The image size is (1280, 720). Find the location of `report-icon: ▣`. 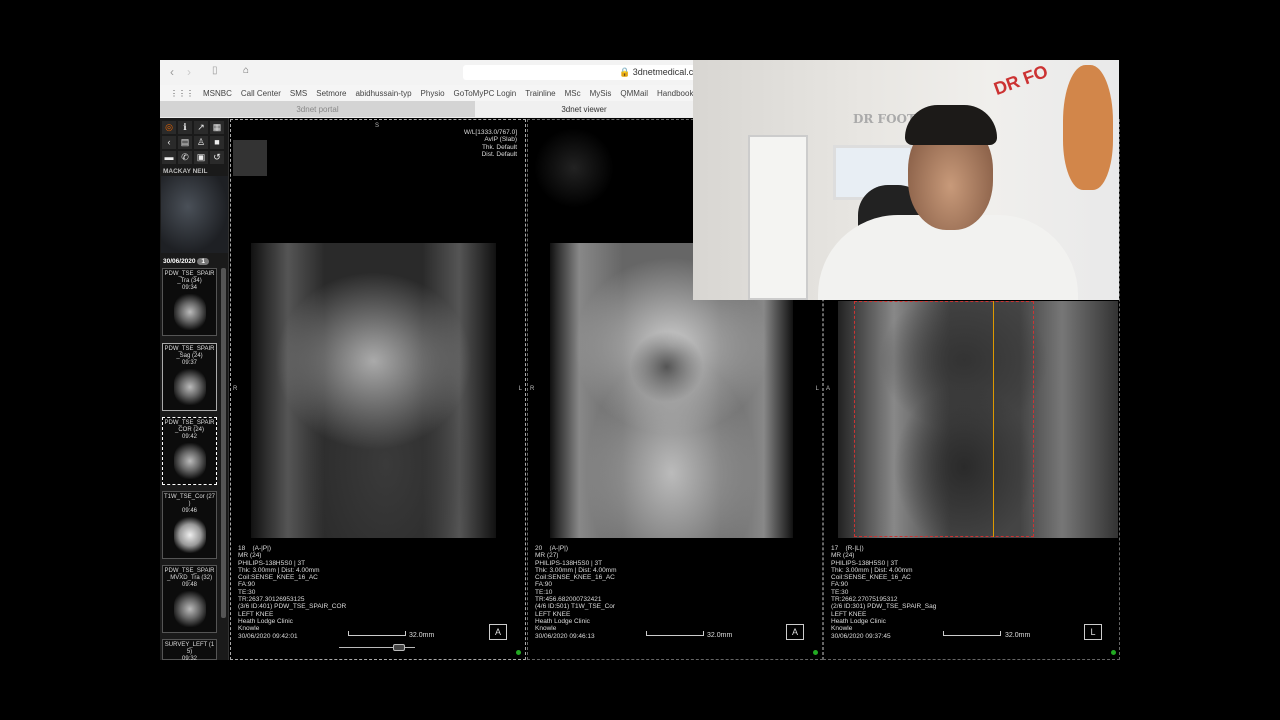

report-icon: ▣ is located at coordinates (201, 157).